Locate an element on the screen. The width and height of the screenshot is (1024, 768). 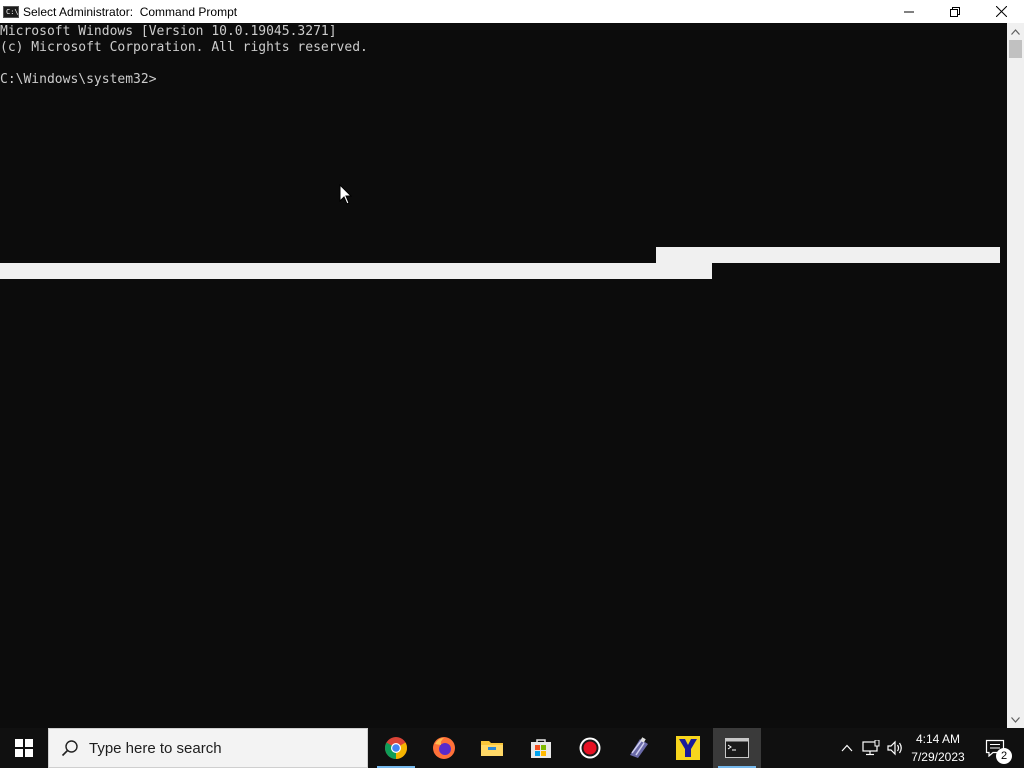
minimize-button is located at coordinates (909, 11).